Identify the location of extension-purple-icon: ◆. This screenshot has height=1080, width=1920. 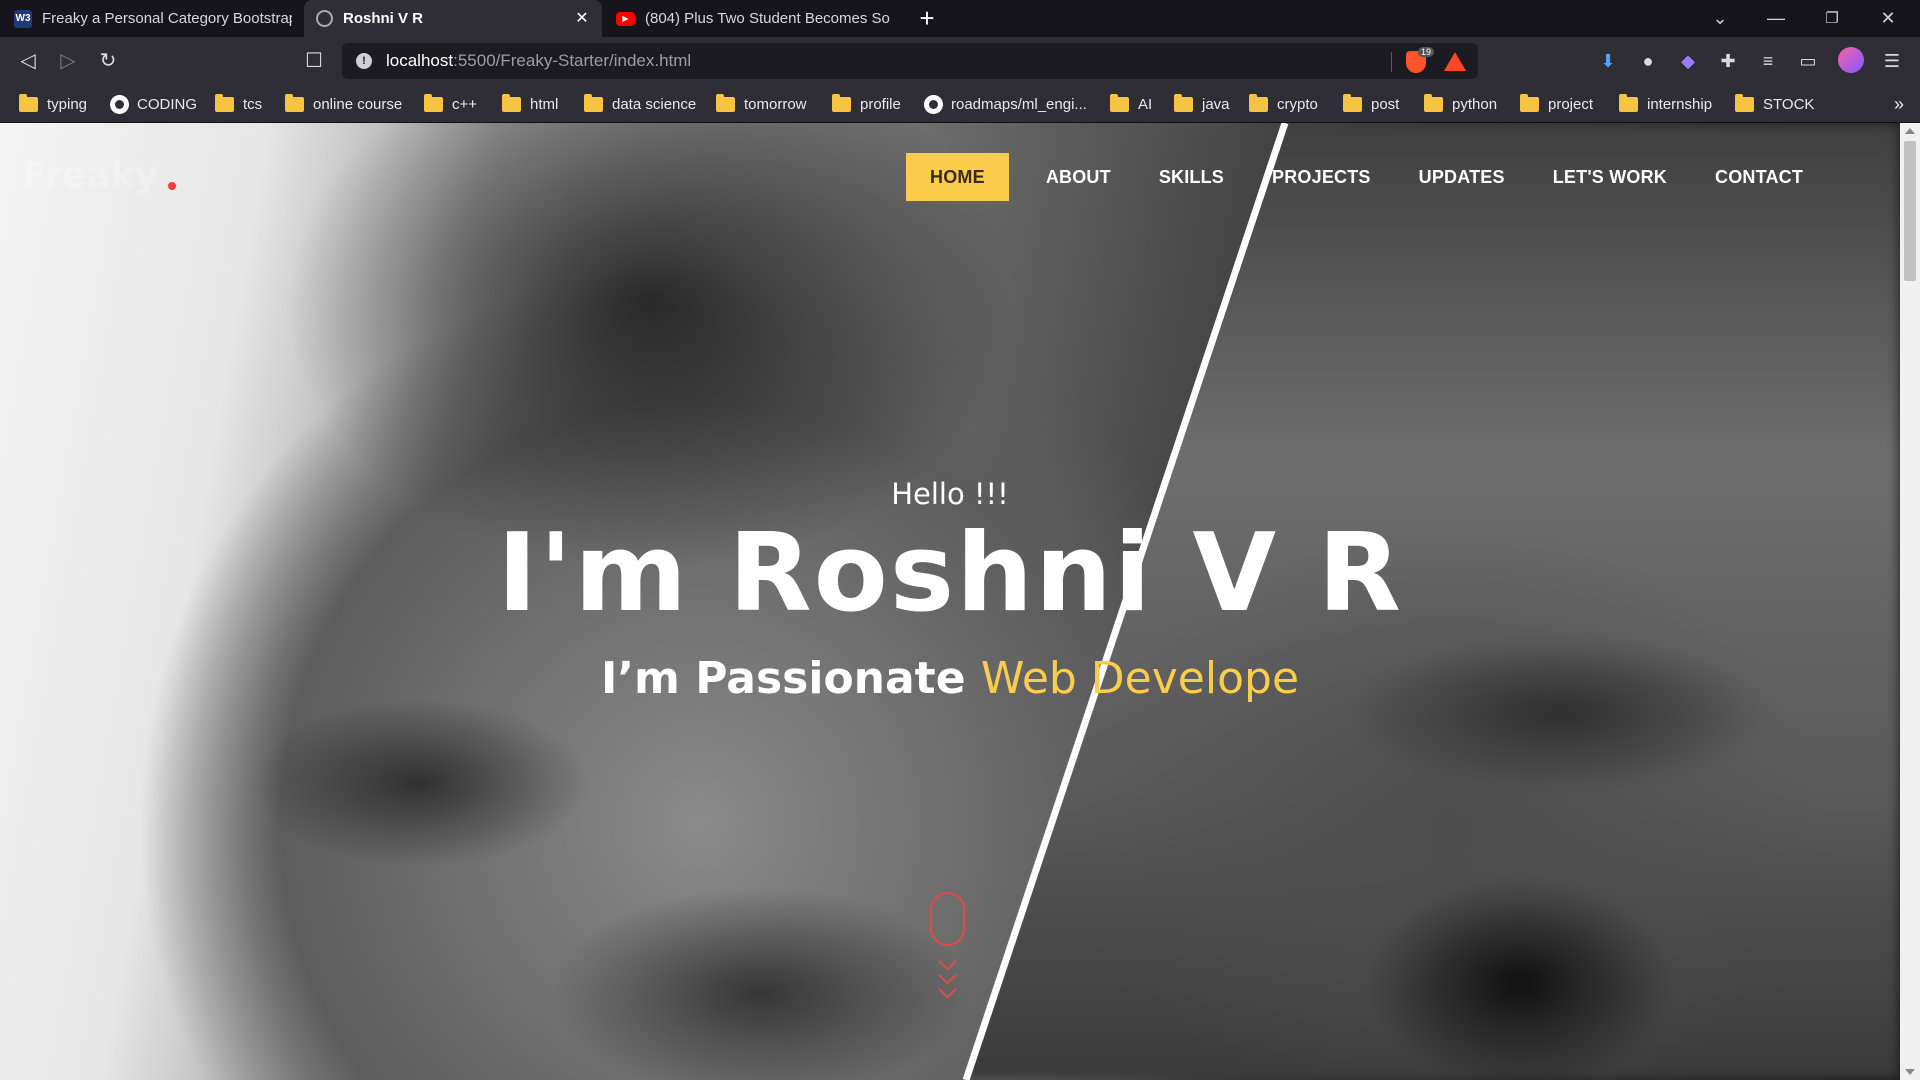
(1688, 61).